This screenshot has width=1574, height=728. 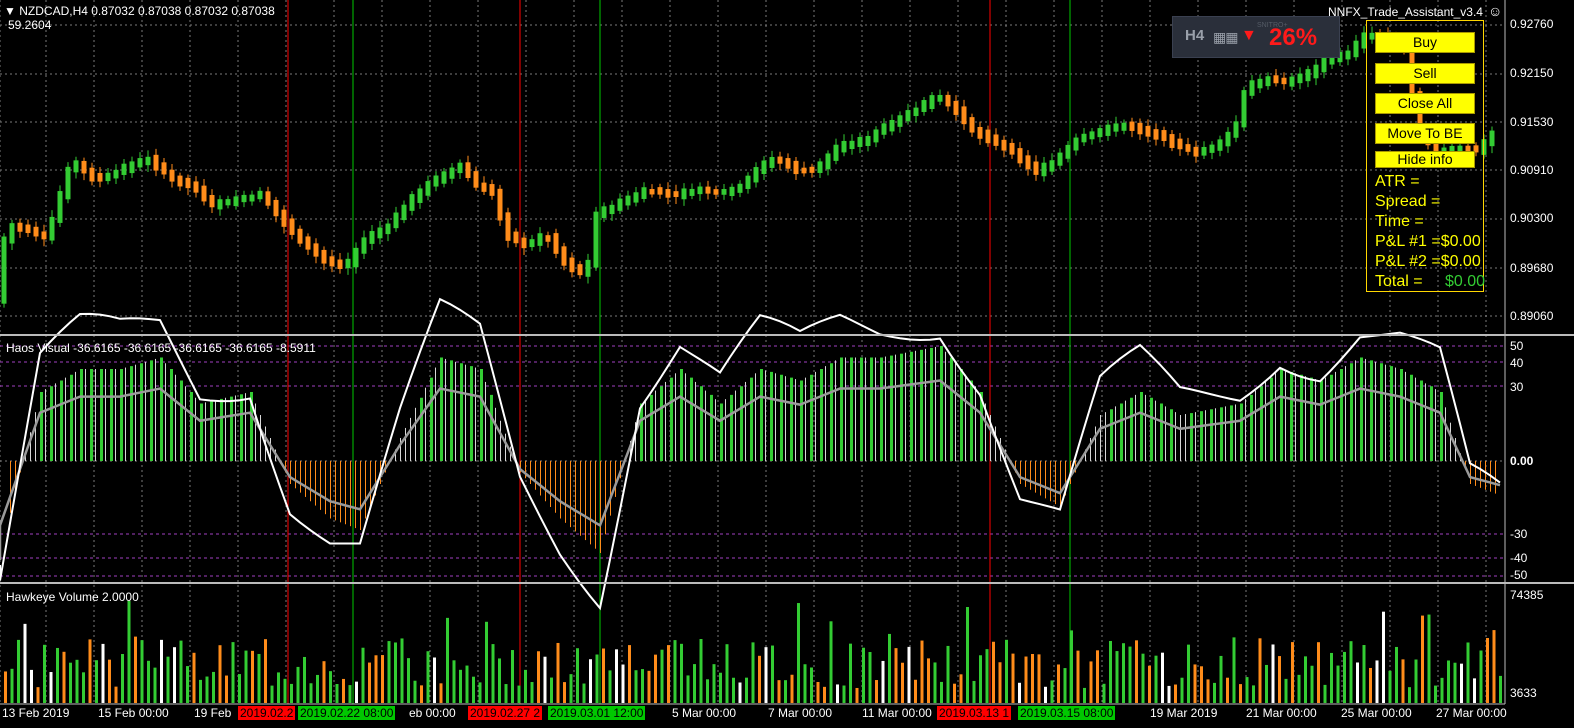 What do you see at coordinates (1495, 11) in the screenshot?
I see `smiley-icon: ☺` at bounding box center [1495, 11].